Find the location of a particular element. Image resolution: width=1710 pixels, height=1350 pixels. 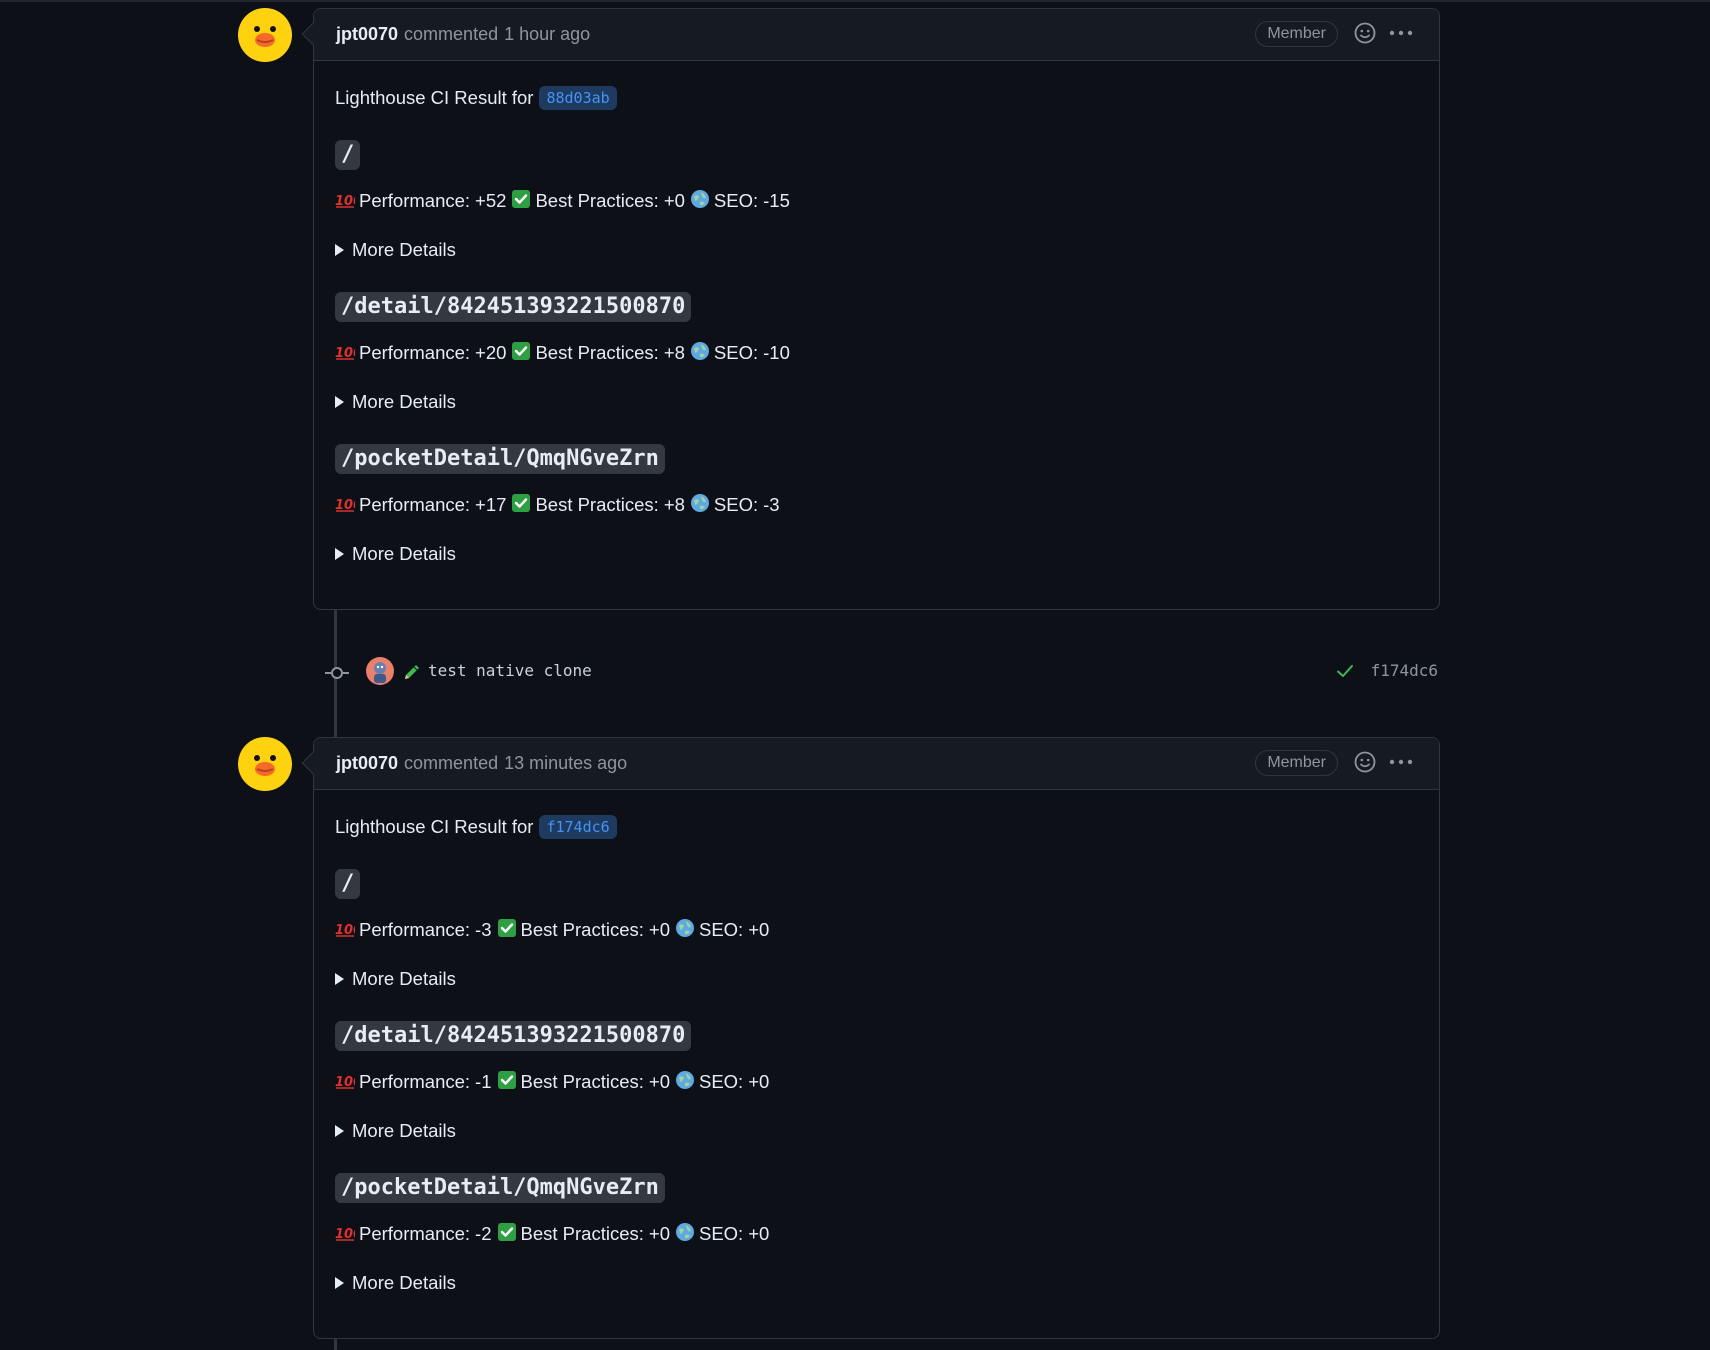

route-path: /detail/842451393221500870 is located at coordinates (513, 1036).